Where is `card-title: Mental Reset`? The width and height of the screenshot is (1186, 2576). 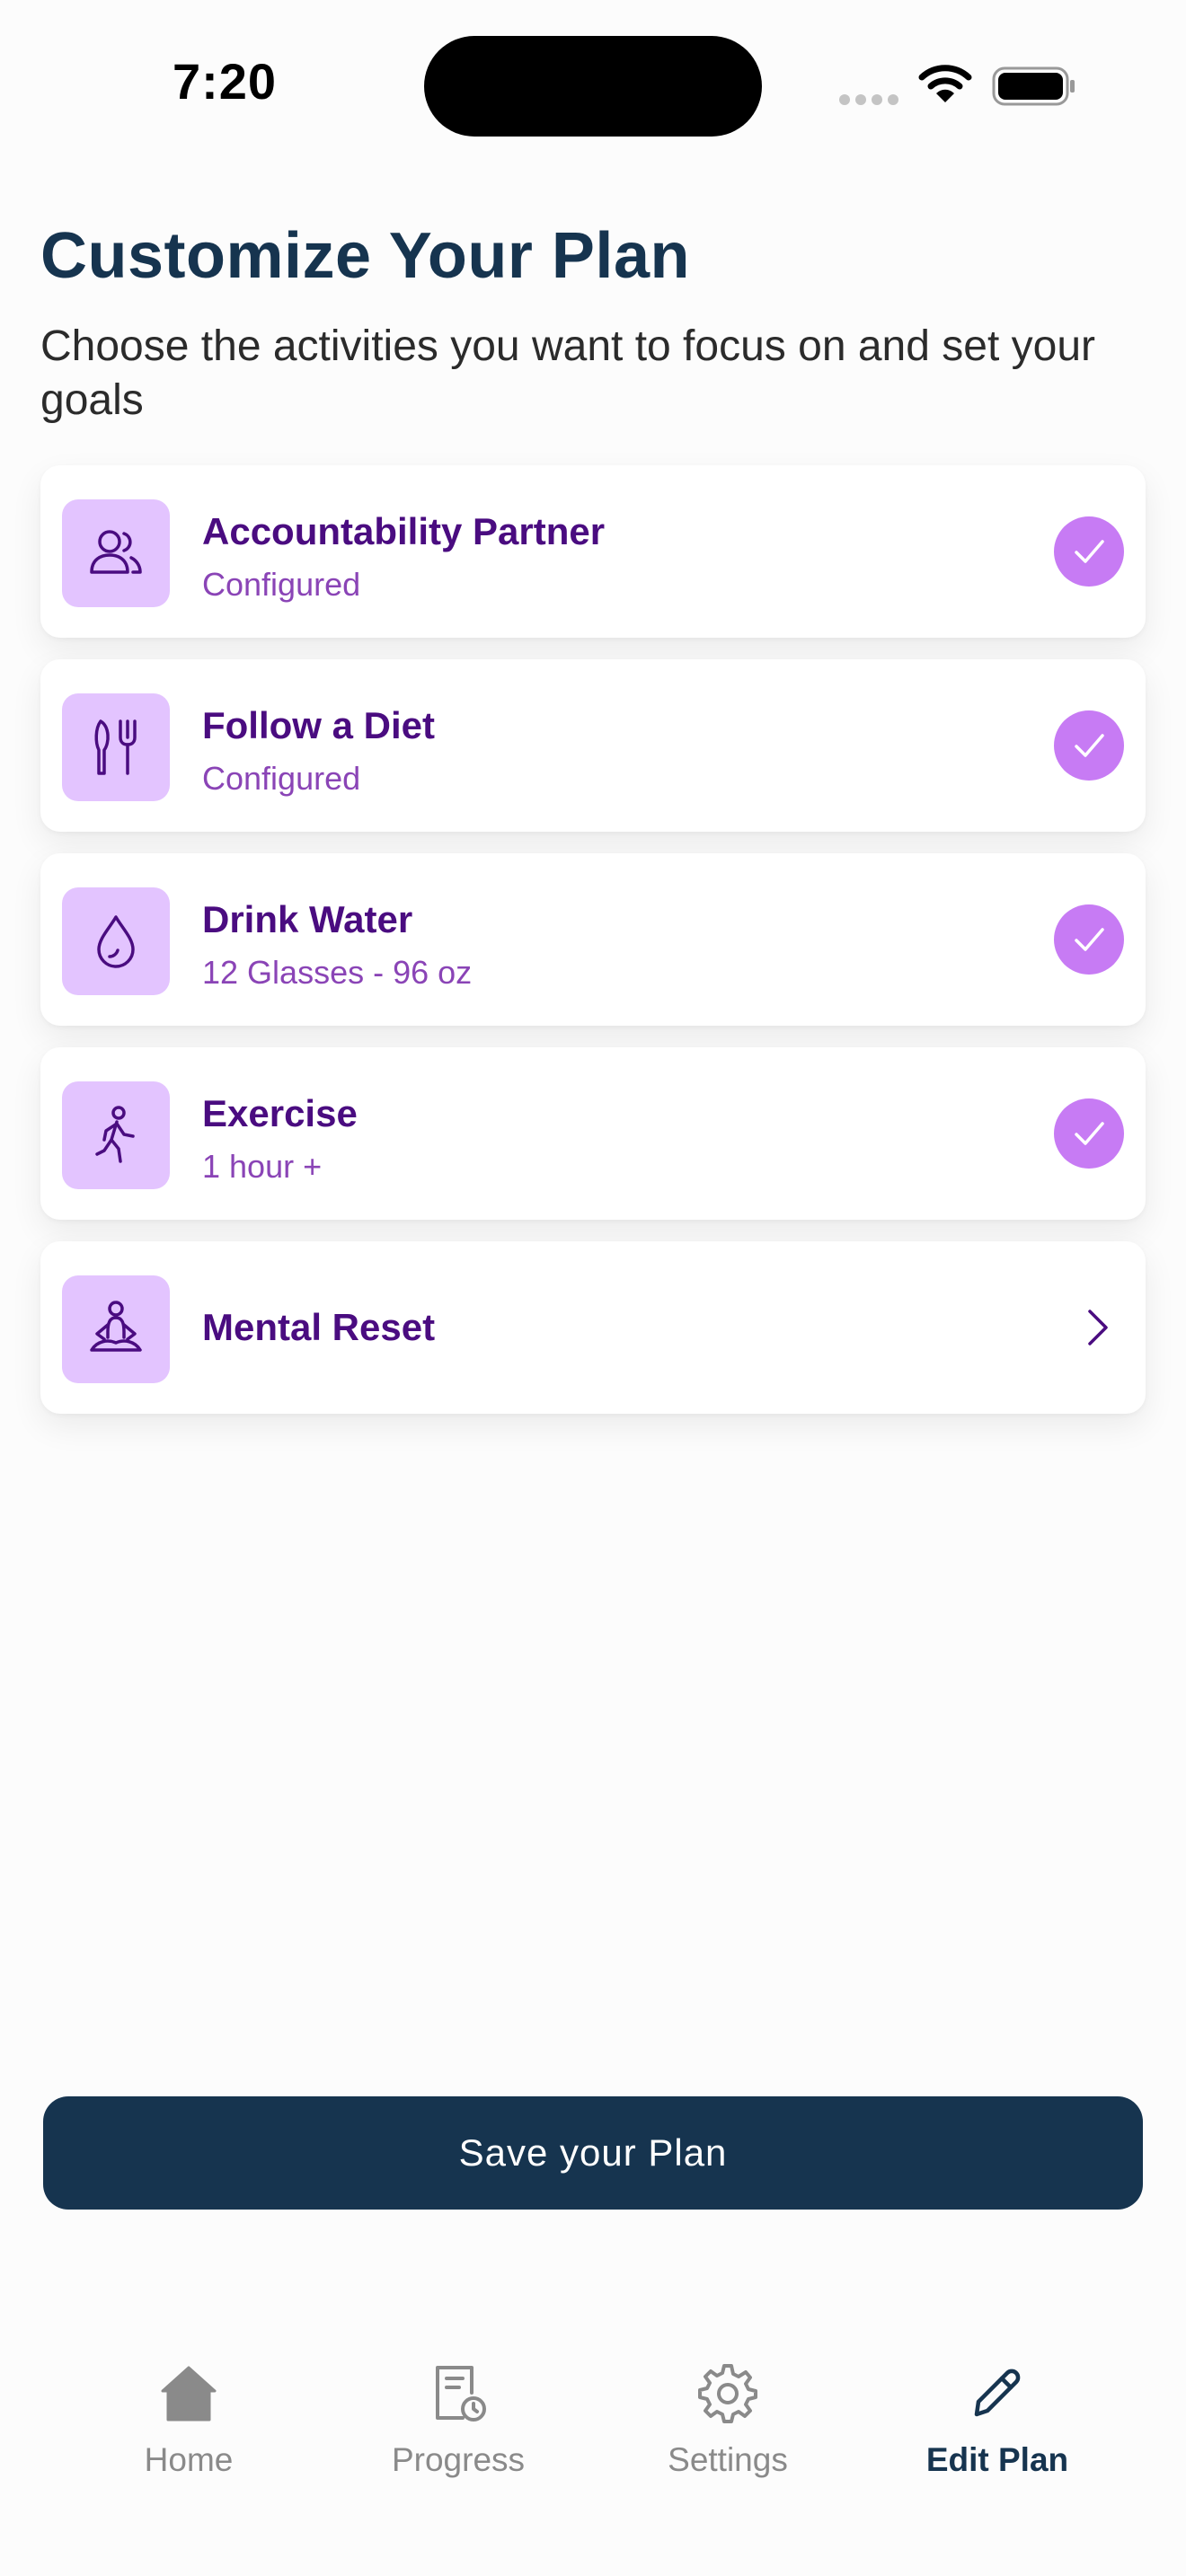 card-title: Mental Reset is located at coordinates (319, 1327).